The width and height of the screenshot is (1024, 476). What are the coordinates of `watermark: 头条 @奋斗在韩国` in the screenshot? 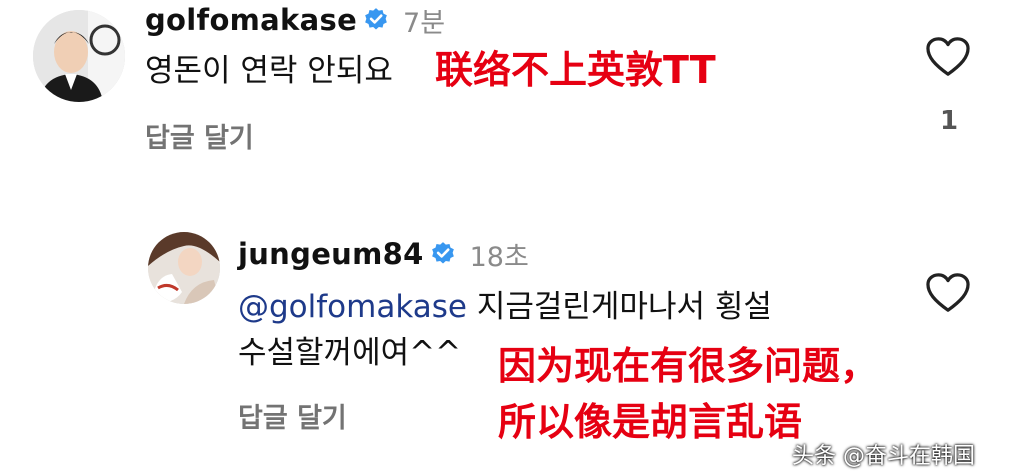 It's located at (883, 456).